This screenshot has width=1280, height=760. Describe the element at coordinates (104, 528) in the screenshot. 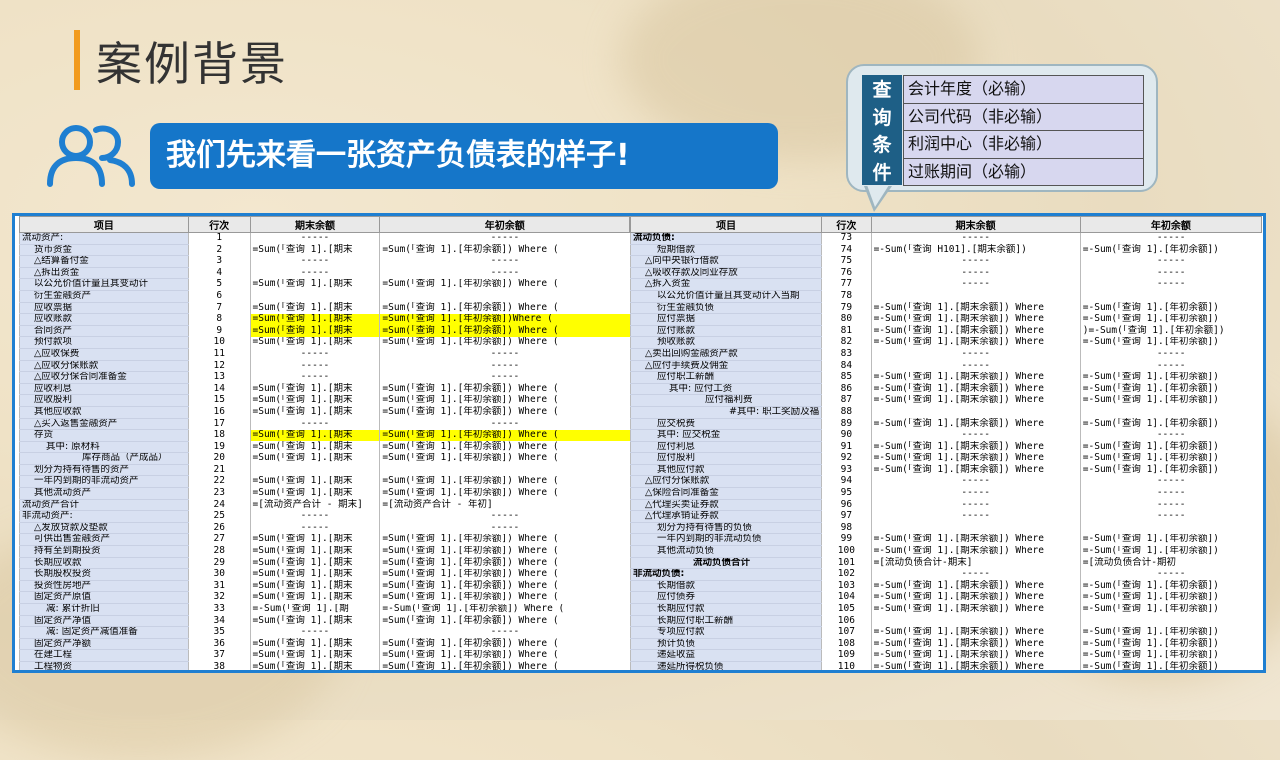

I see `row-item-cell: △发放贷款及垫款` at that location.